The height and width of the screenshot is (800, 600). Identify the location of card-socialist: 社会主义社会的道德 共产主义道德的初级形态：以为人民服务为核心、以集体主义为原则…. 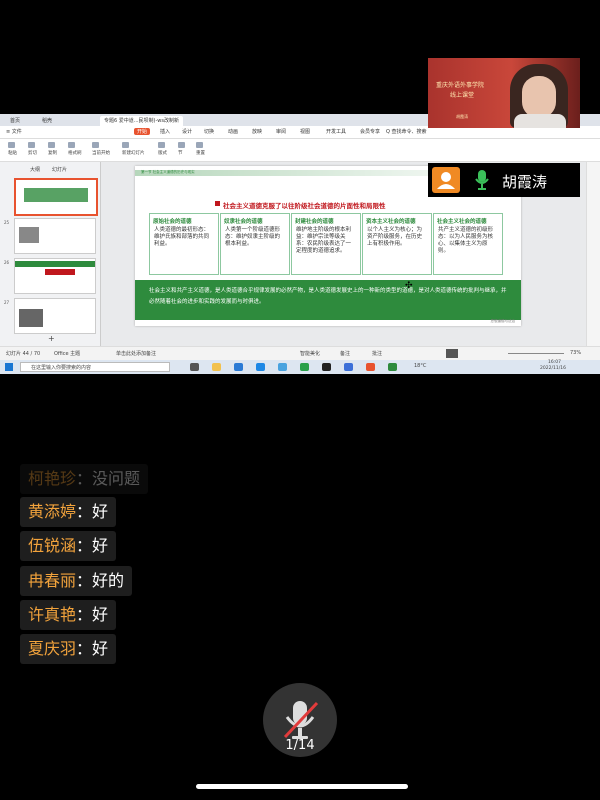
(468, 244).